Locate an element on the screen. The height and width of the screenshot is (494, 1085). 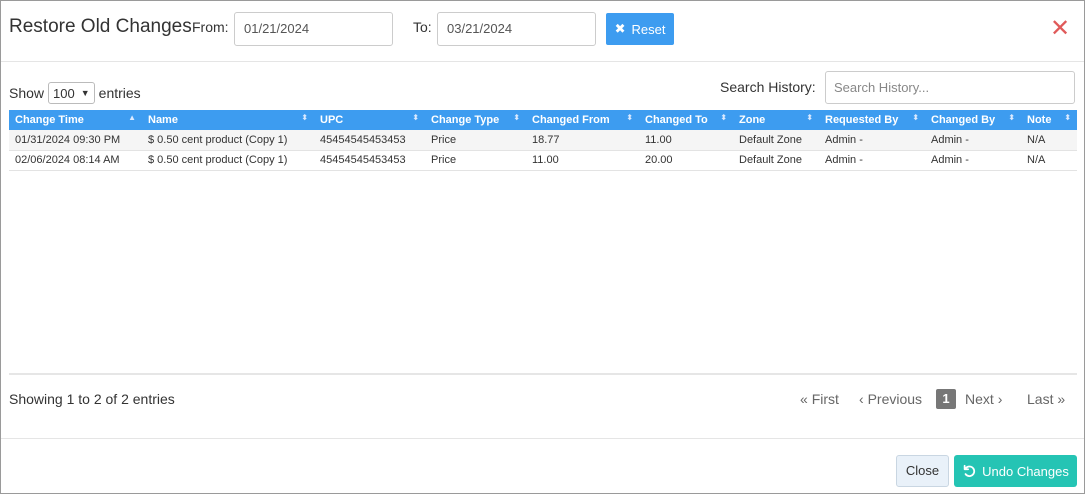
footer-divider is located at coordinates (542, 438).